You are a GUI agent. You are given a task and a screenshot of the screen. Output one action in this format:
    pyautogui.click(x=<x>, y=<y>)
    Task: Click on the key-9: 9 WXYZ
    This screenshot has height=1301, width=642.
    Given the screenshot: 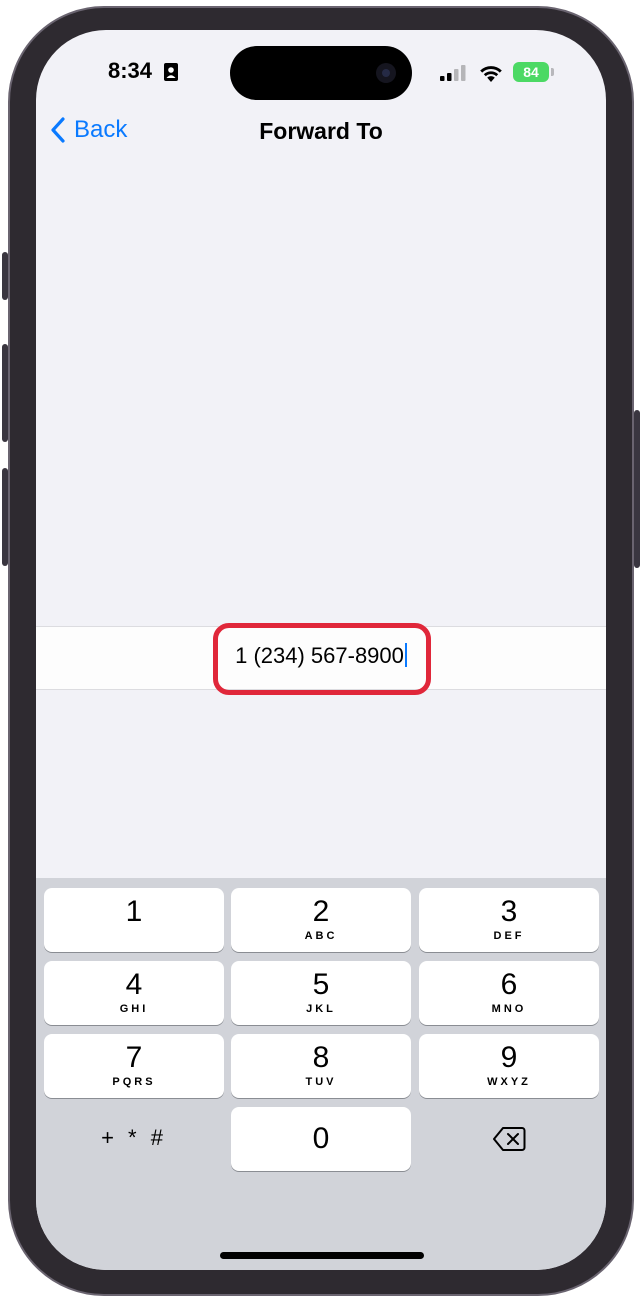 What is the action you would take?
    pyautogui.click(x=509, y=1066)
    